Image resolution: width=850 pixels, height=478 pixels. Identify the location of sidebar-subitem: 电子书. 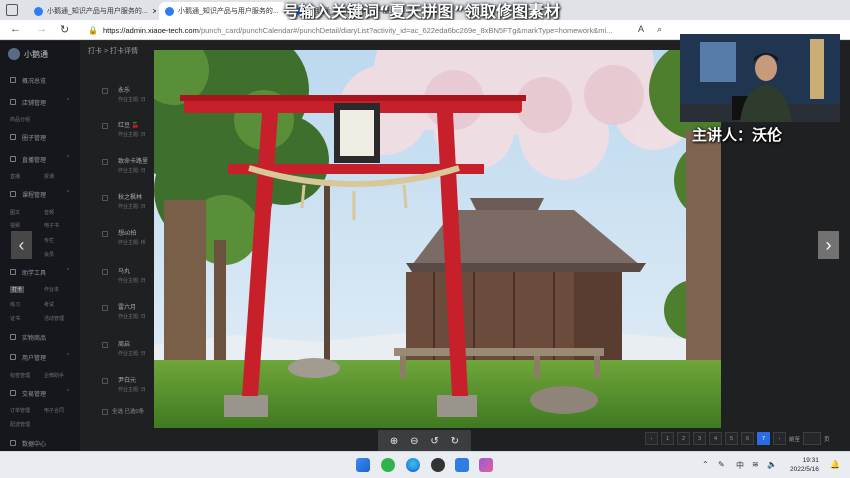
(51, 225).